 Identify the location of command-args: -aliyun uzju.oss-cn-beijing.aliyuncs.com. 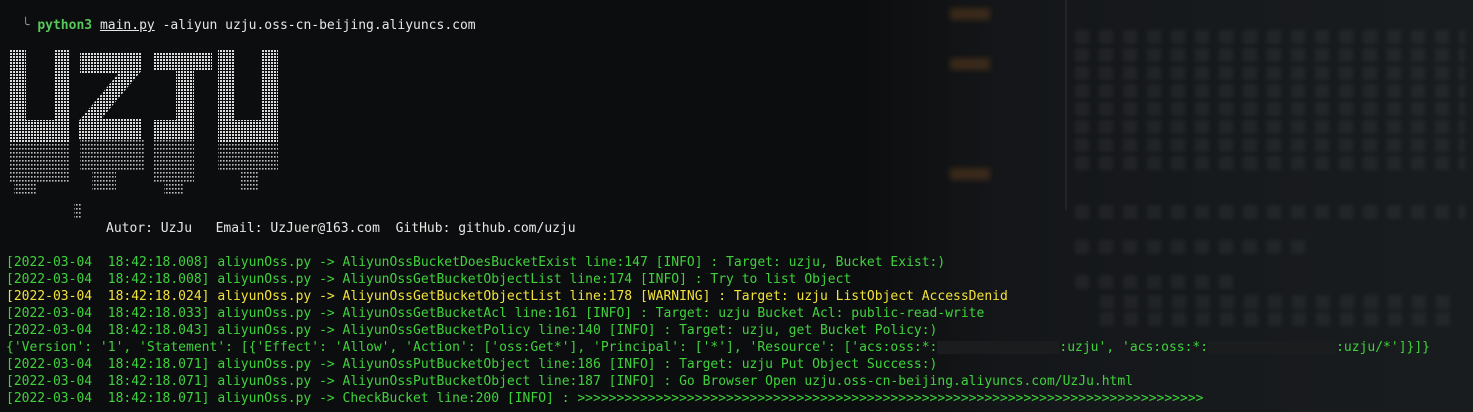
(319, 25).